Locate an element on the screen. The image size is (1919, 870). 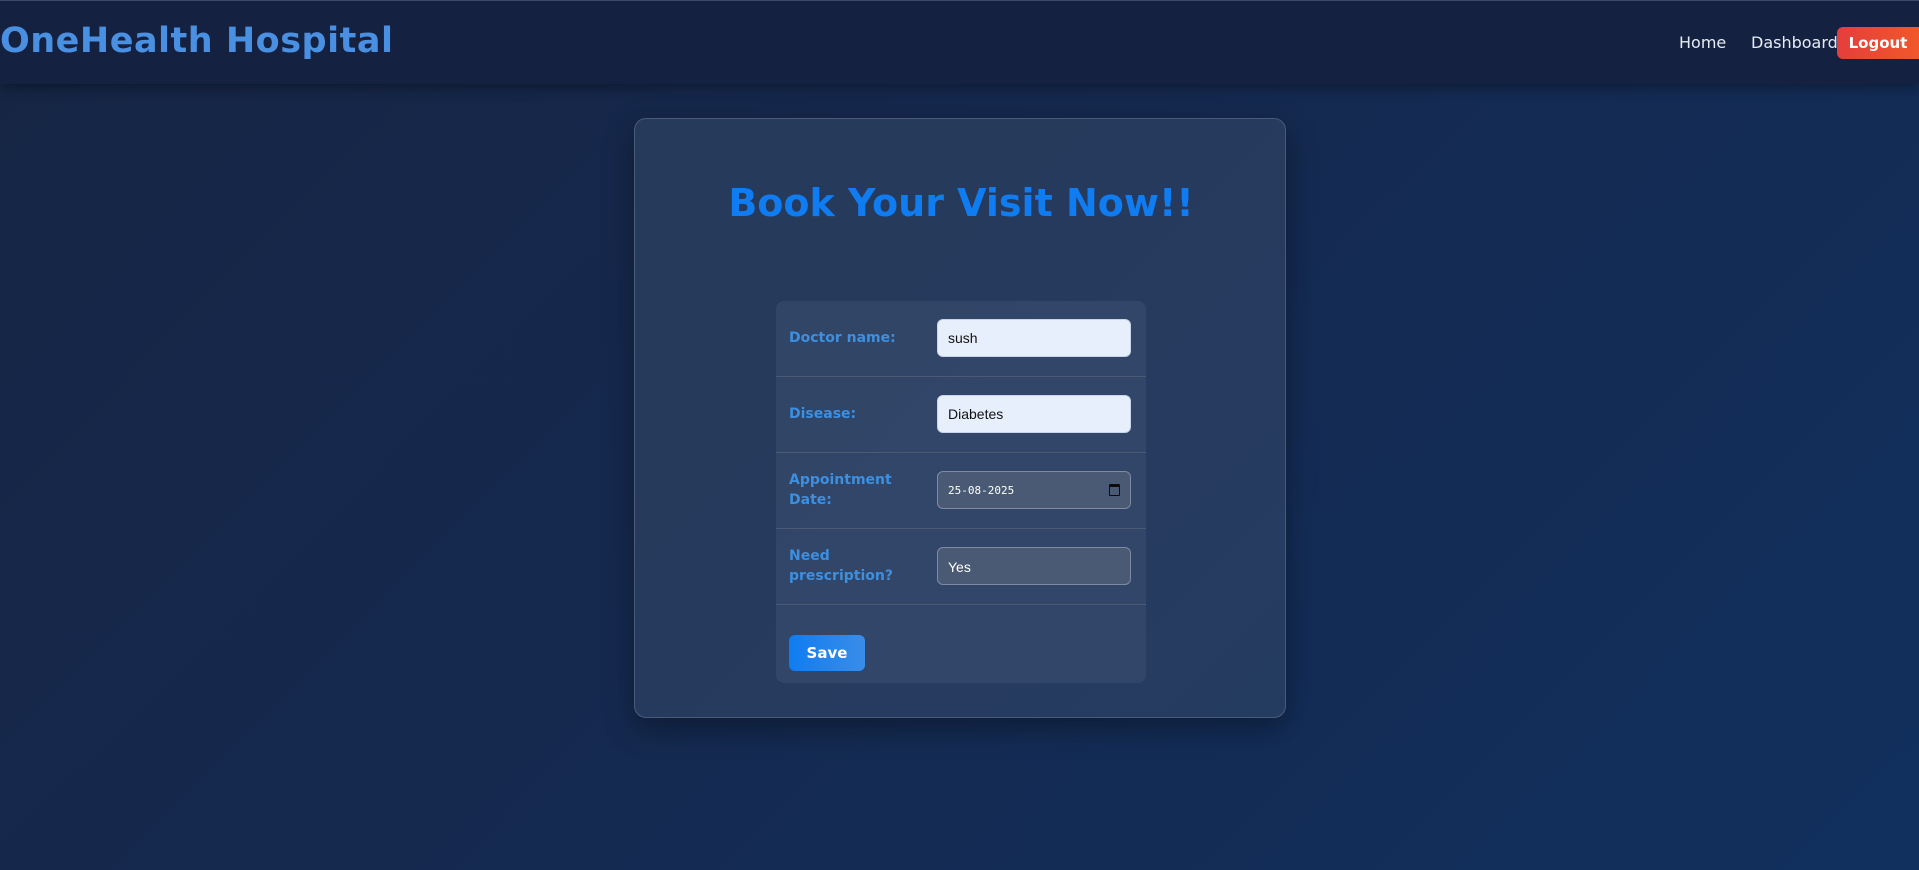
form-row-disease: Disease: is located at coordinates (961, 415).